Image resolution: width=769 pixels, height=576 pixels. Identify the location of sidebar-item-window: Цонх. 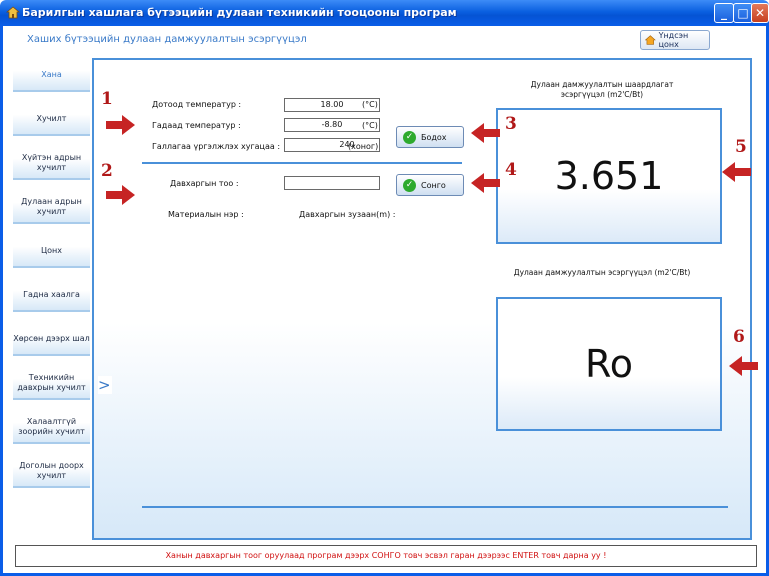
(51, 252).